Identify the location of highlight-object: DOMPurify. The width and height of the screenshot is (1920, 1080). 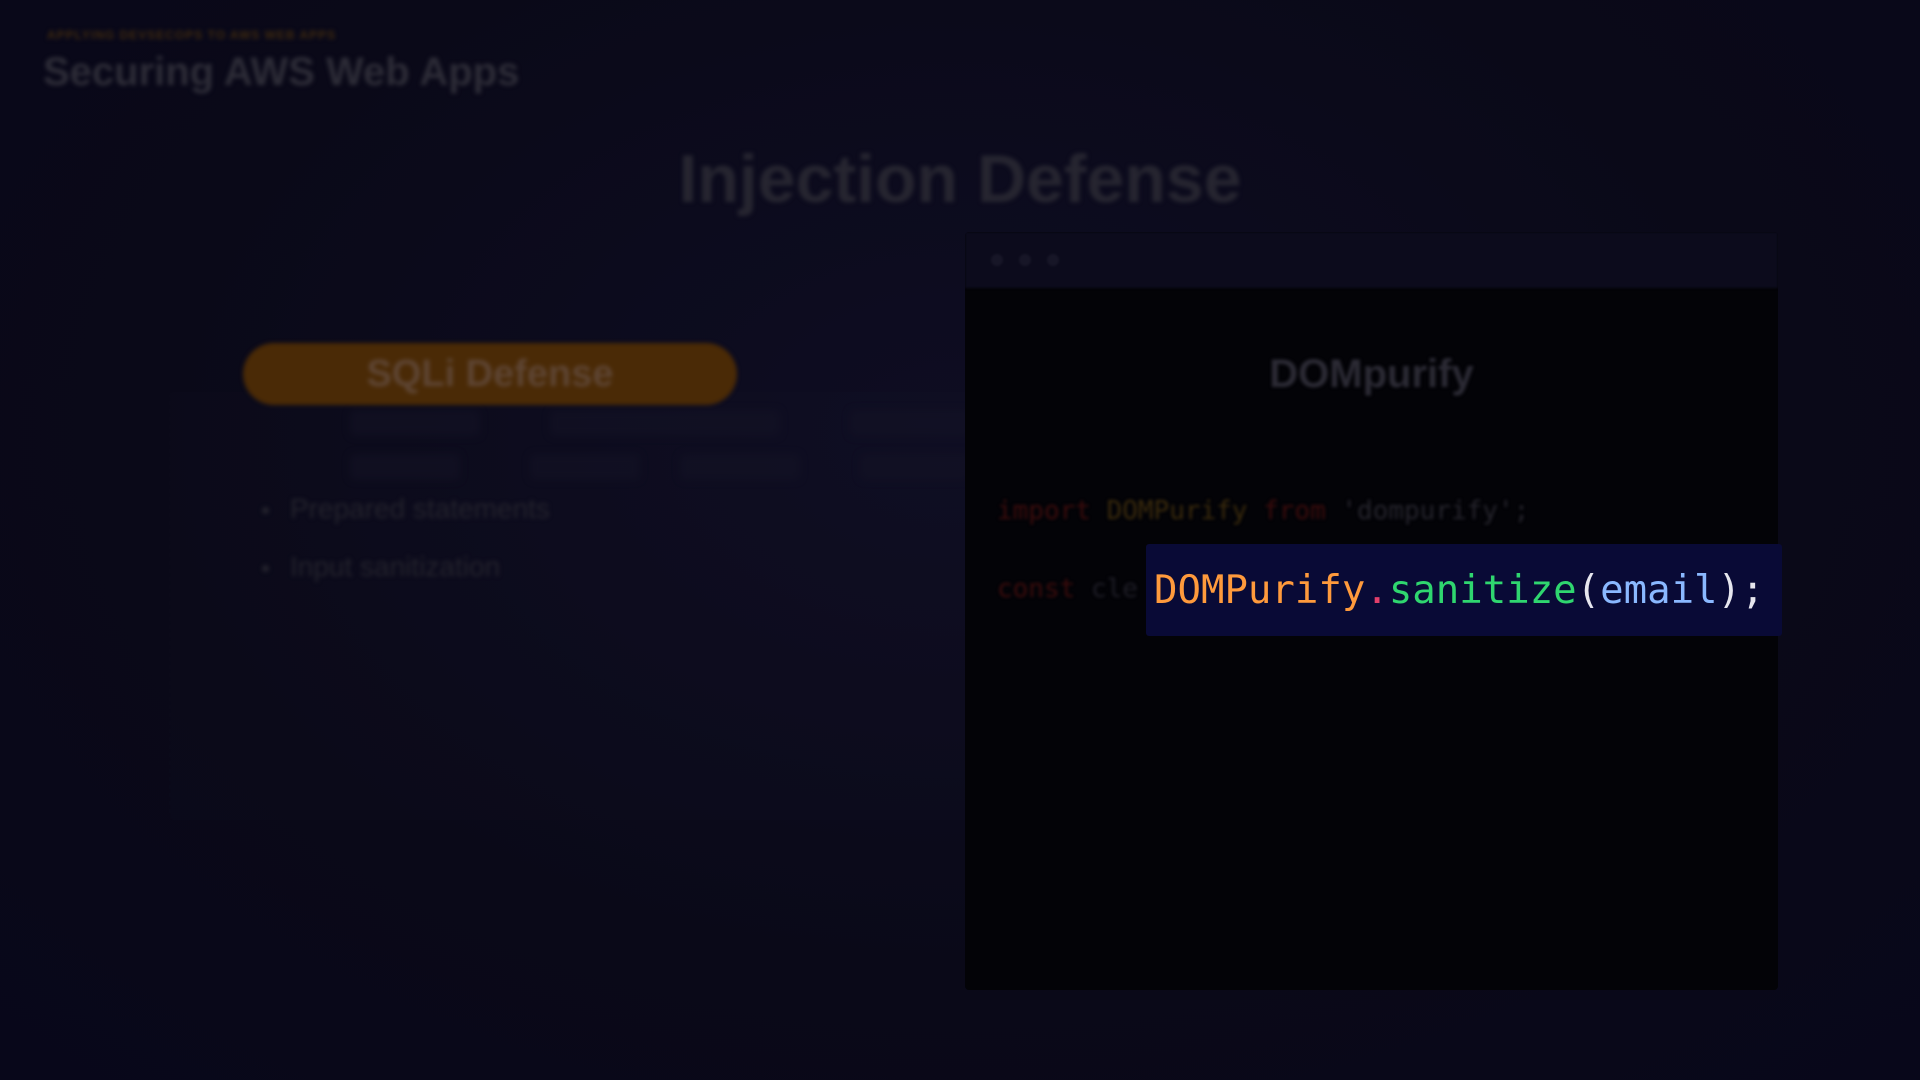
(1260, 590).